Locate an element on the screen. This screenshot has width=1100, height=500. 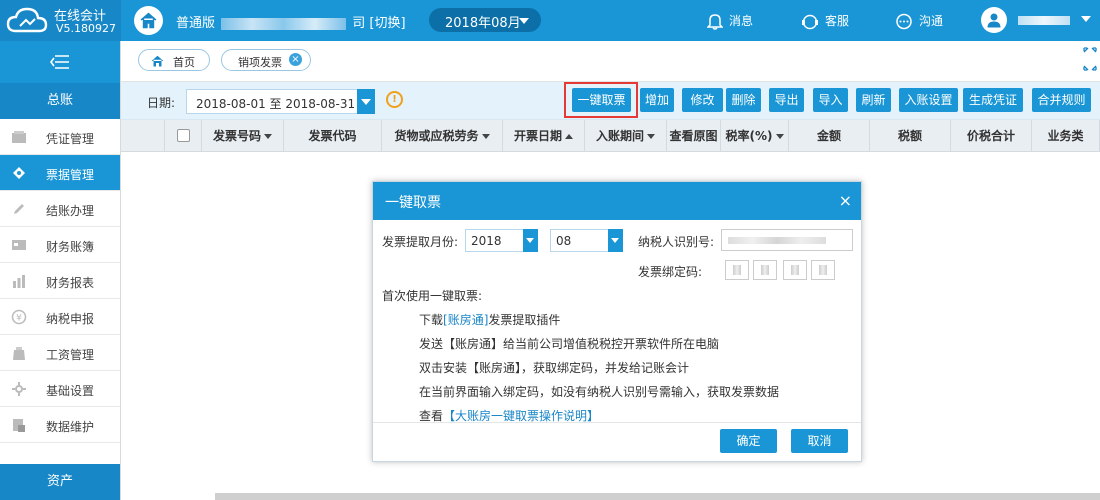
step1-prefix: 下载 is located at coordinates (431, 320).